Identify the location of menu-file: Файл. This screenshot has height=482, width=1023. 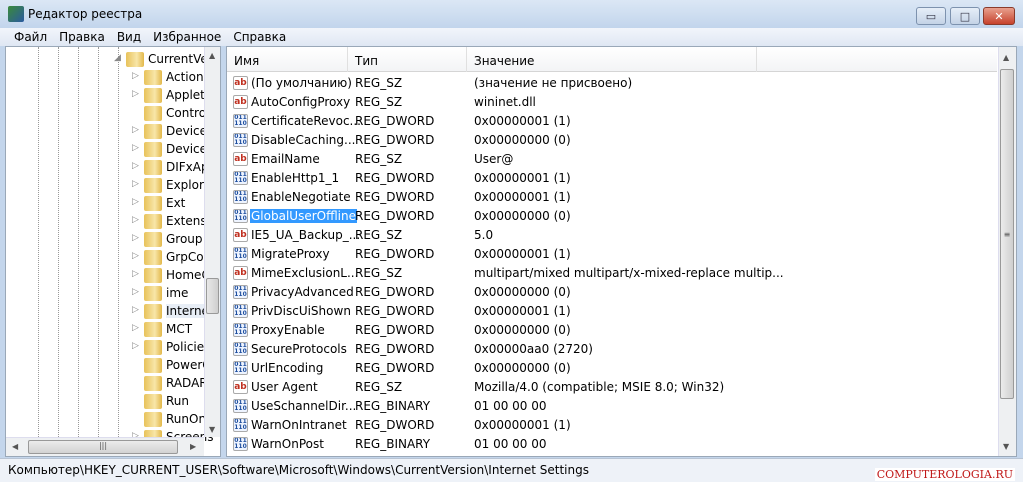
(30, 37).